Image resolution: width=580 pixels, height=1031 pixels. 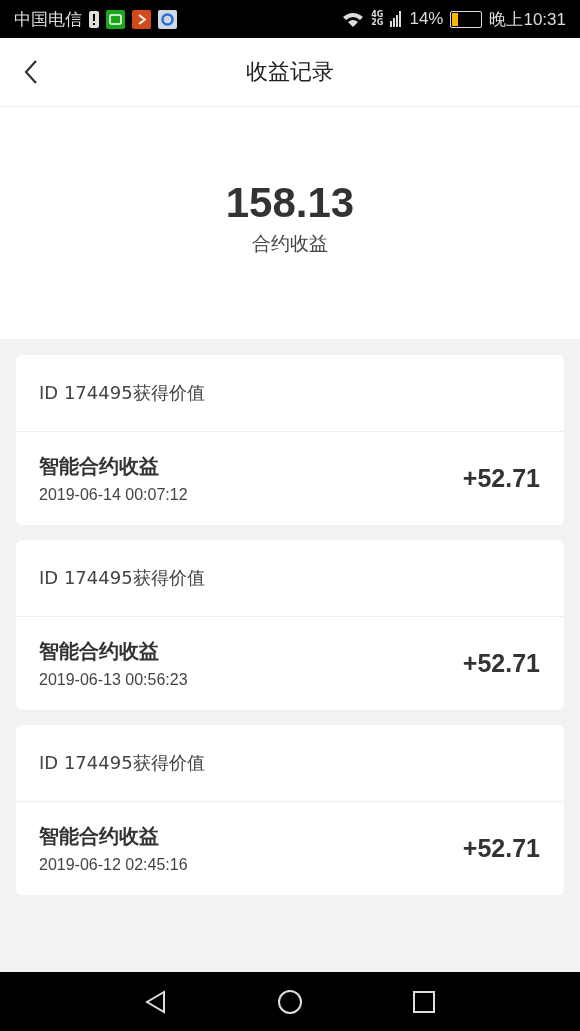 What do you see at coordinates (377, 23) in the screenshot?
I see `network-label: 2G` at bounding box center [377, 23].